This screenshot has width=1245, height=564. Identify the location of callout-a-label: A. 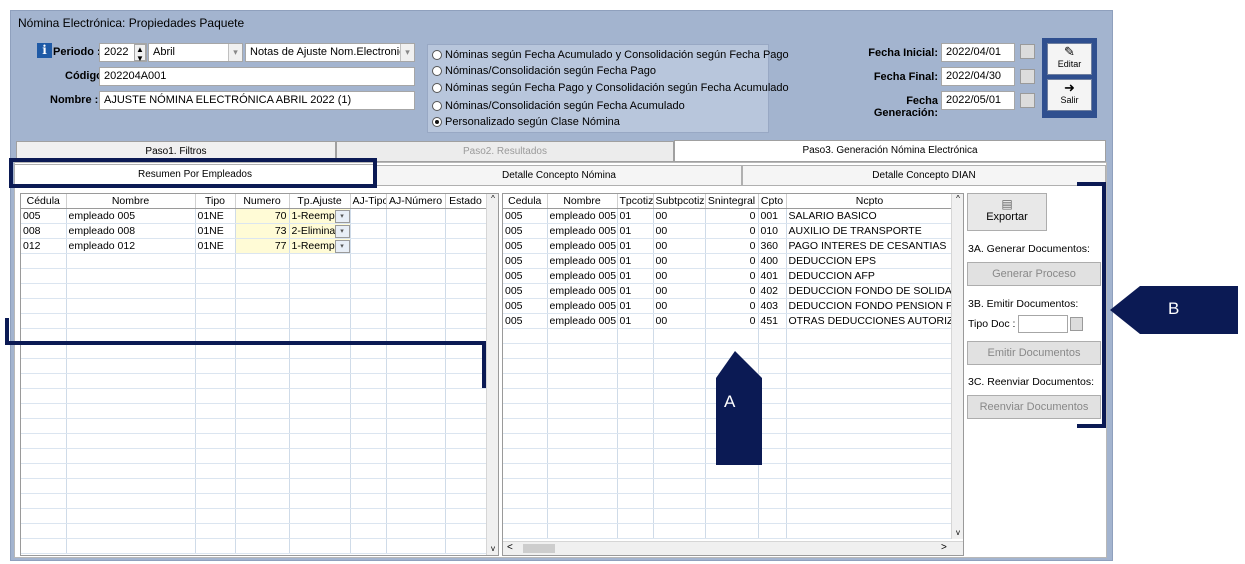
(730, 401).